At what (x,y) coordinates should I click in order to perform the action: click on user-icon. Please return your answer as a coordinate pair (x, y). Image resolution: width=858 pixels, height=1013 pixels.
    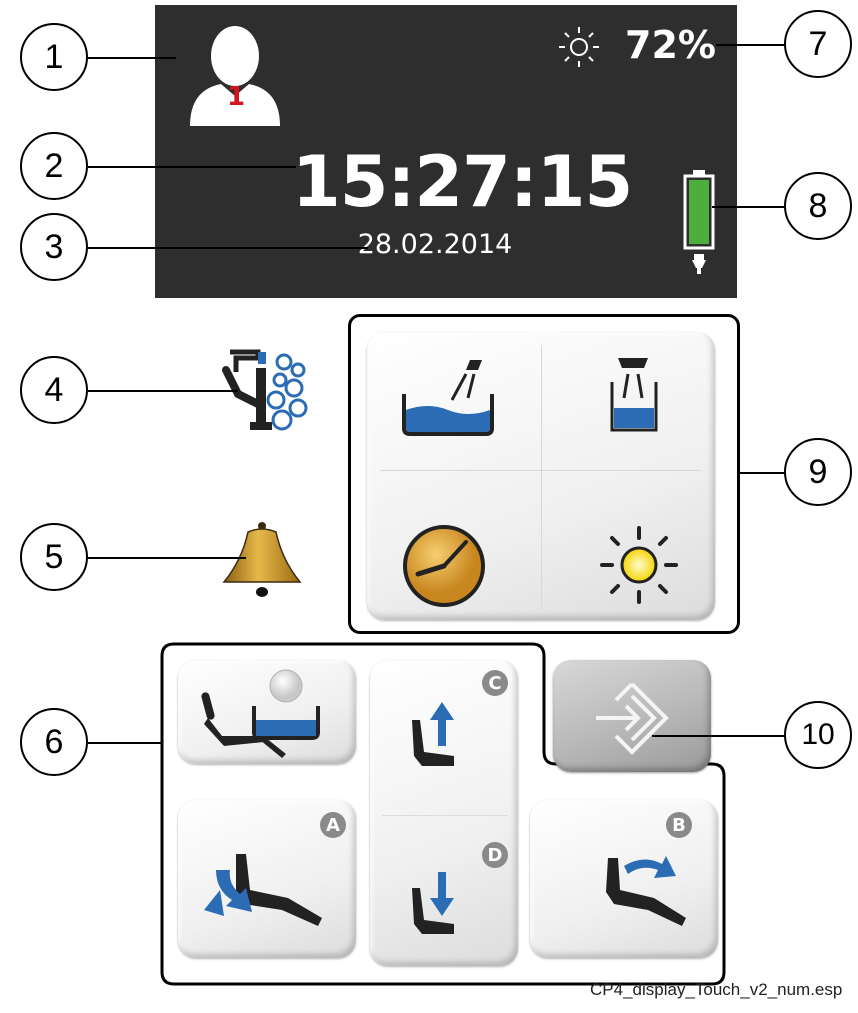
    Looking at the image, I should click on (235, 76).